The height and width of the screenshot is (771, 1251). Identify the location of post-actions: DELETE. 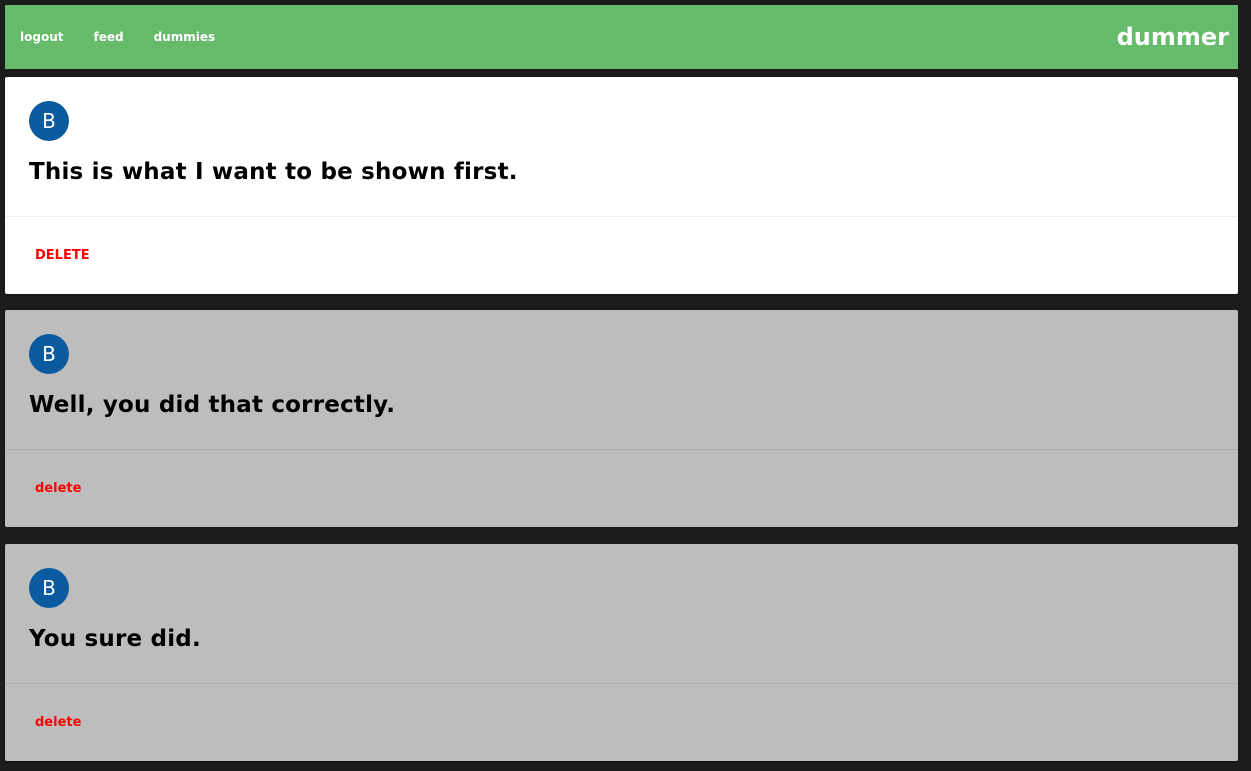
(621, 255).